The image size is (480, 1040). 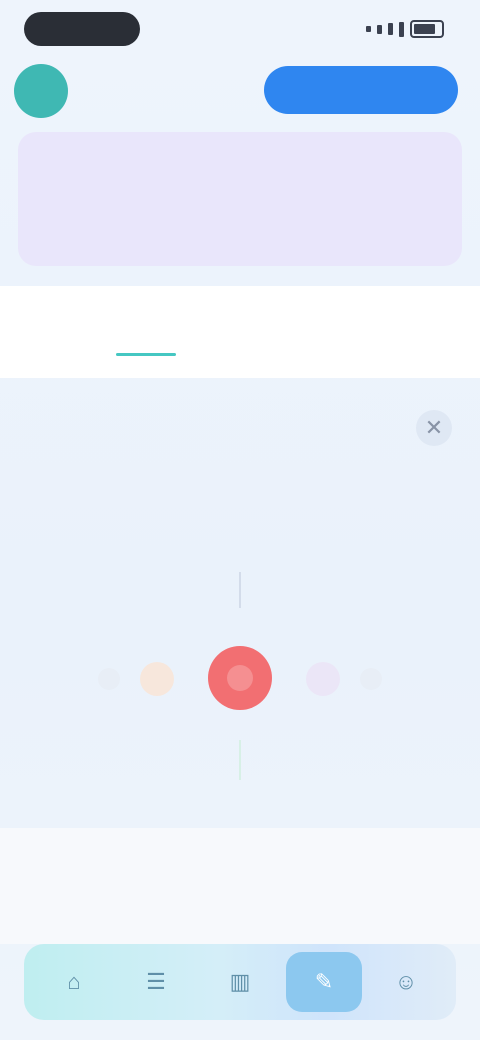 What do you see at coordinates (82, 29) in the screenshot?
I see `status-time` at bounding box center [82, 29].